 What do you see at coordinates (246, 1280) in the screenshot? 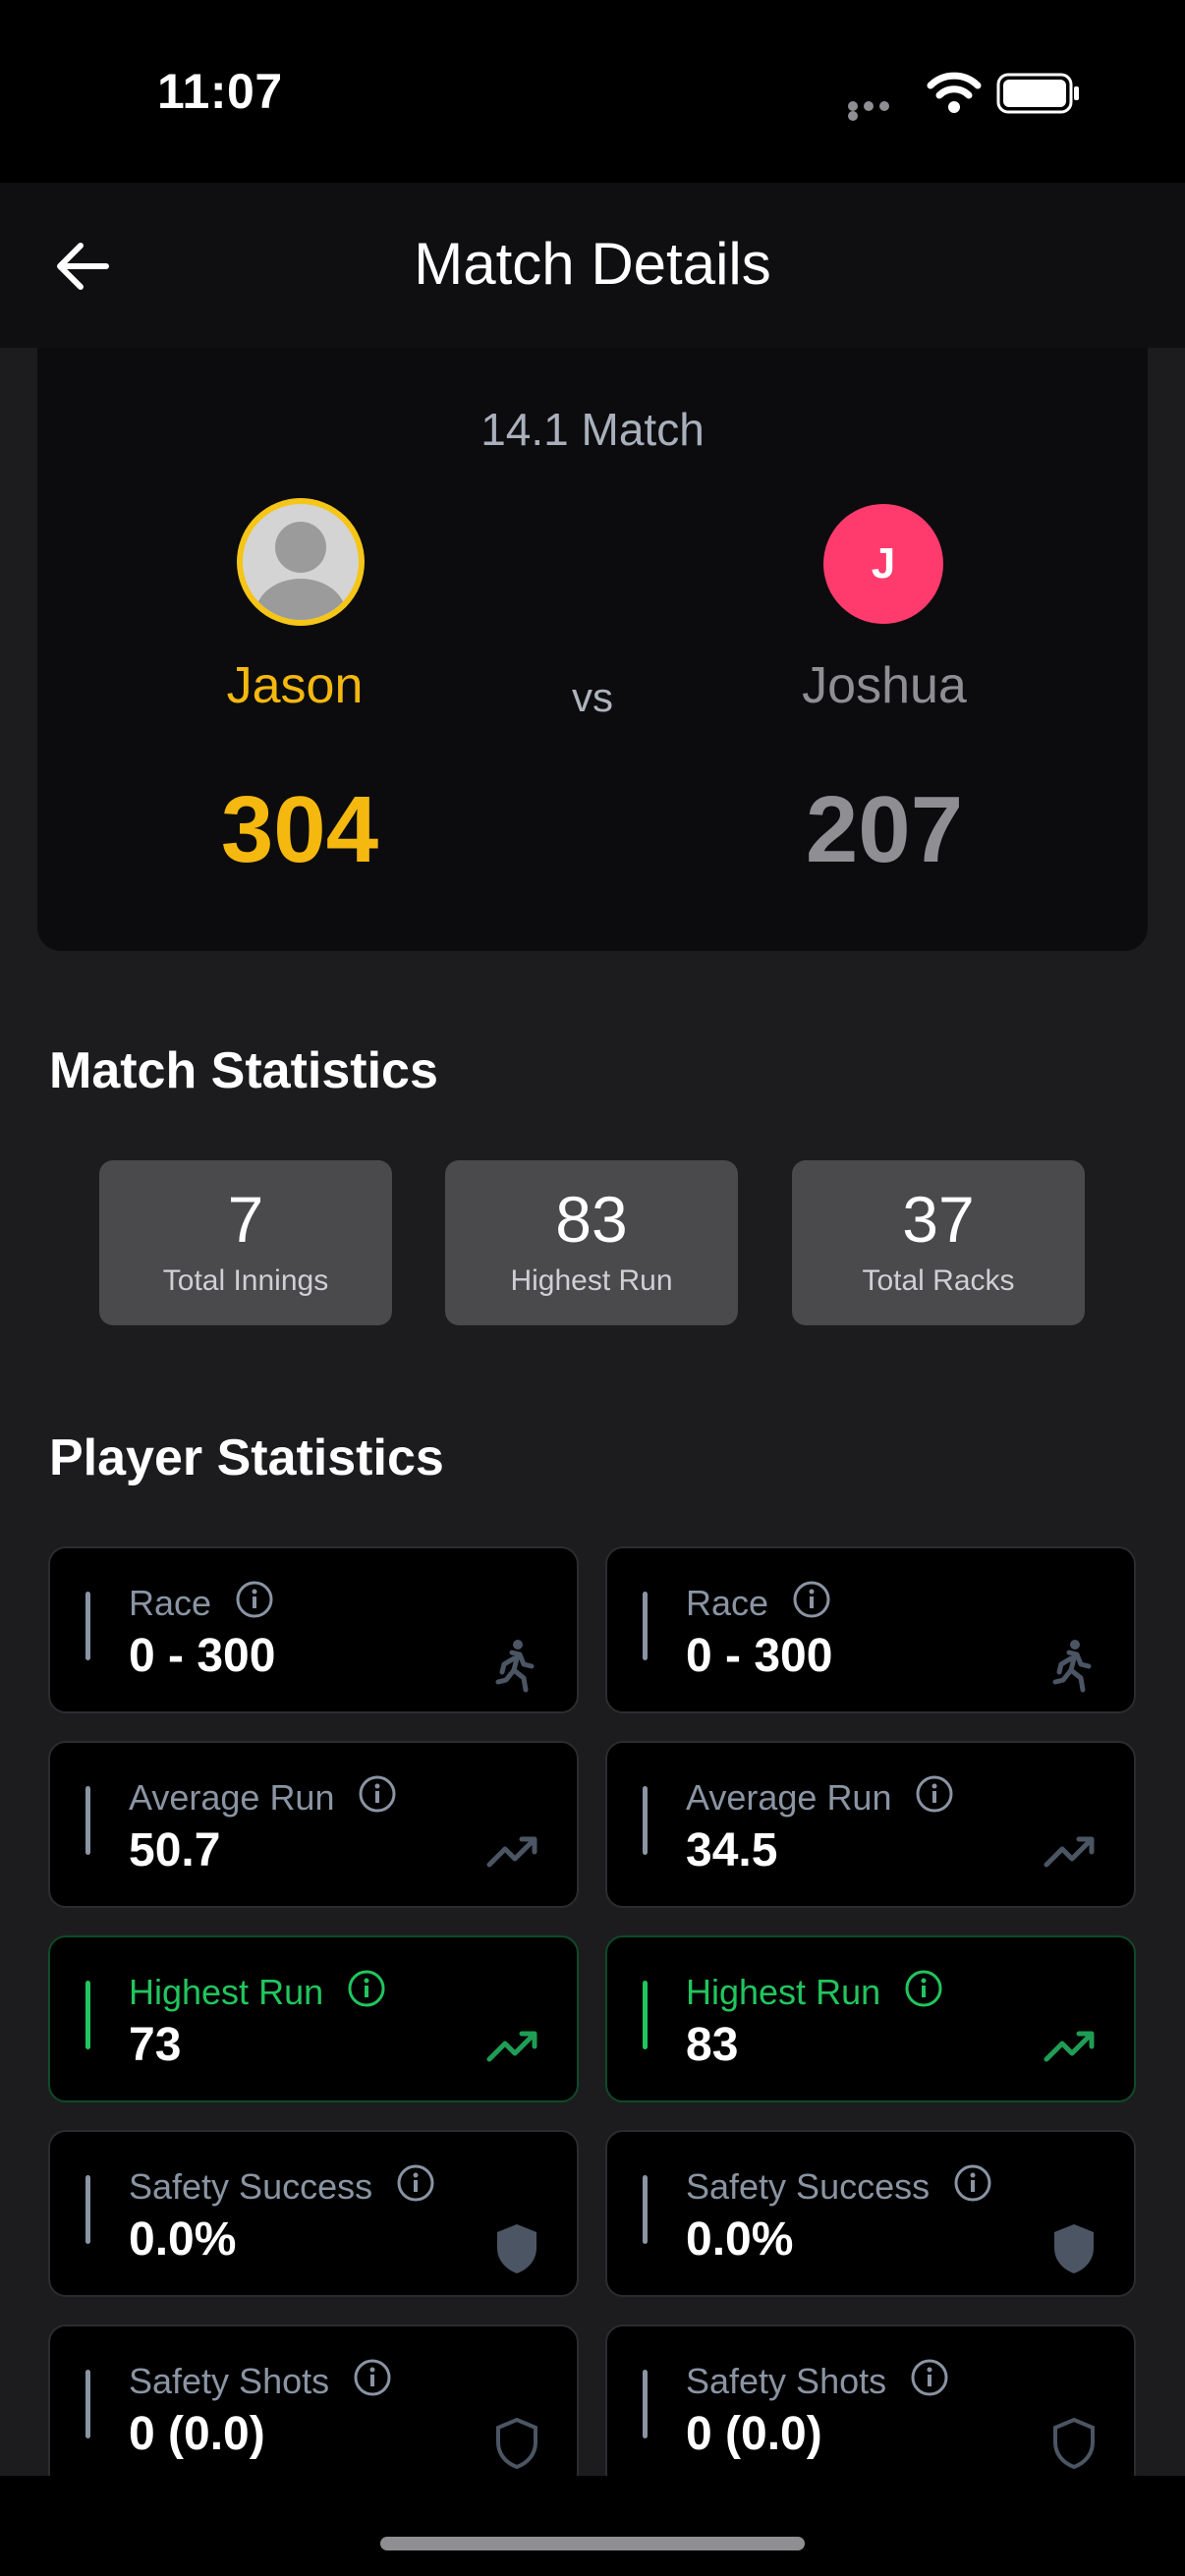
I see `stat-label: Total Innings` at bounding box center [246, 1280].